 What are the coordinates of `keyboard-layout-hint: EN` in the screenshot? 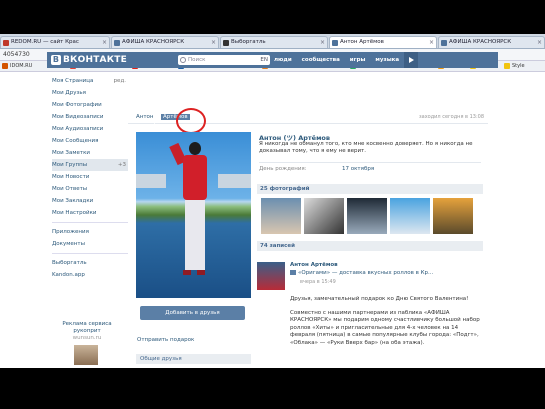 It's located at (264, 60).